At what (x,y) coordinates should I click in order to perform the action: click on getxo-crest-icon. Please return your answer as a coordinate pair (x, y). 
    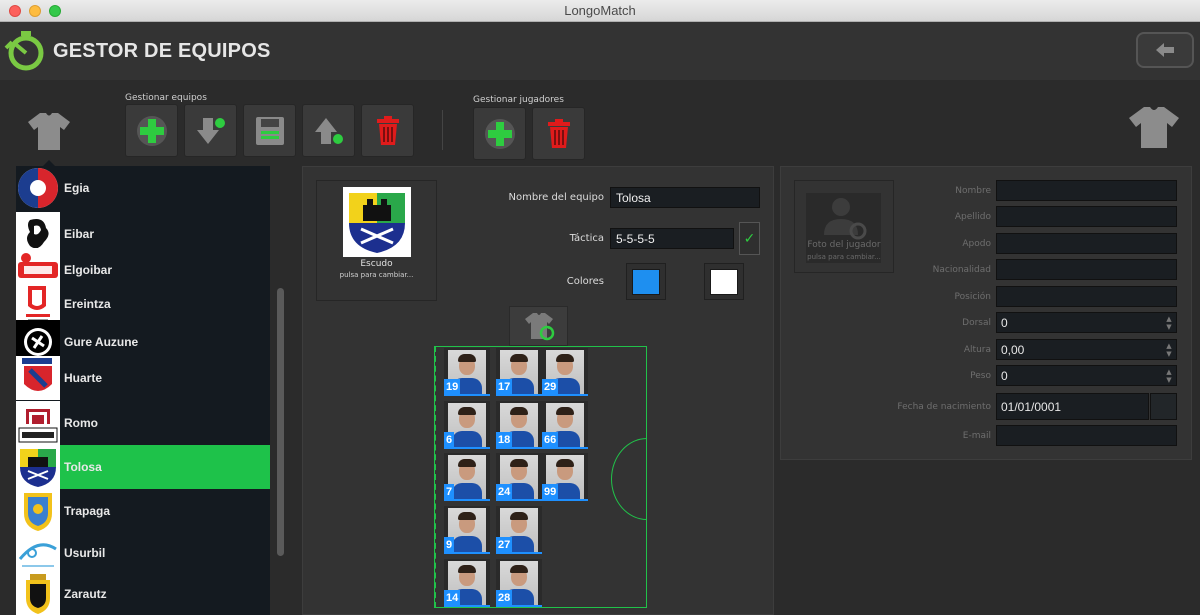
    Looking at the image, I should click on (38, 435).